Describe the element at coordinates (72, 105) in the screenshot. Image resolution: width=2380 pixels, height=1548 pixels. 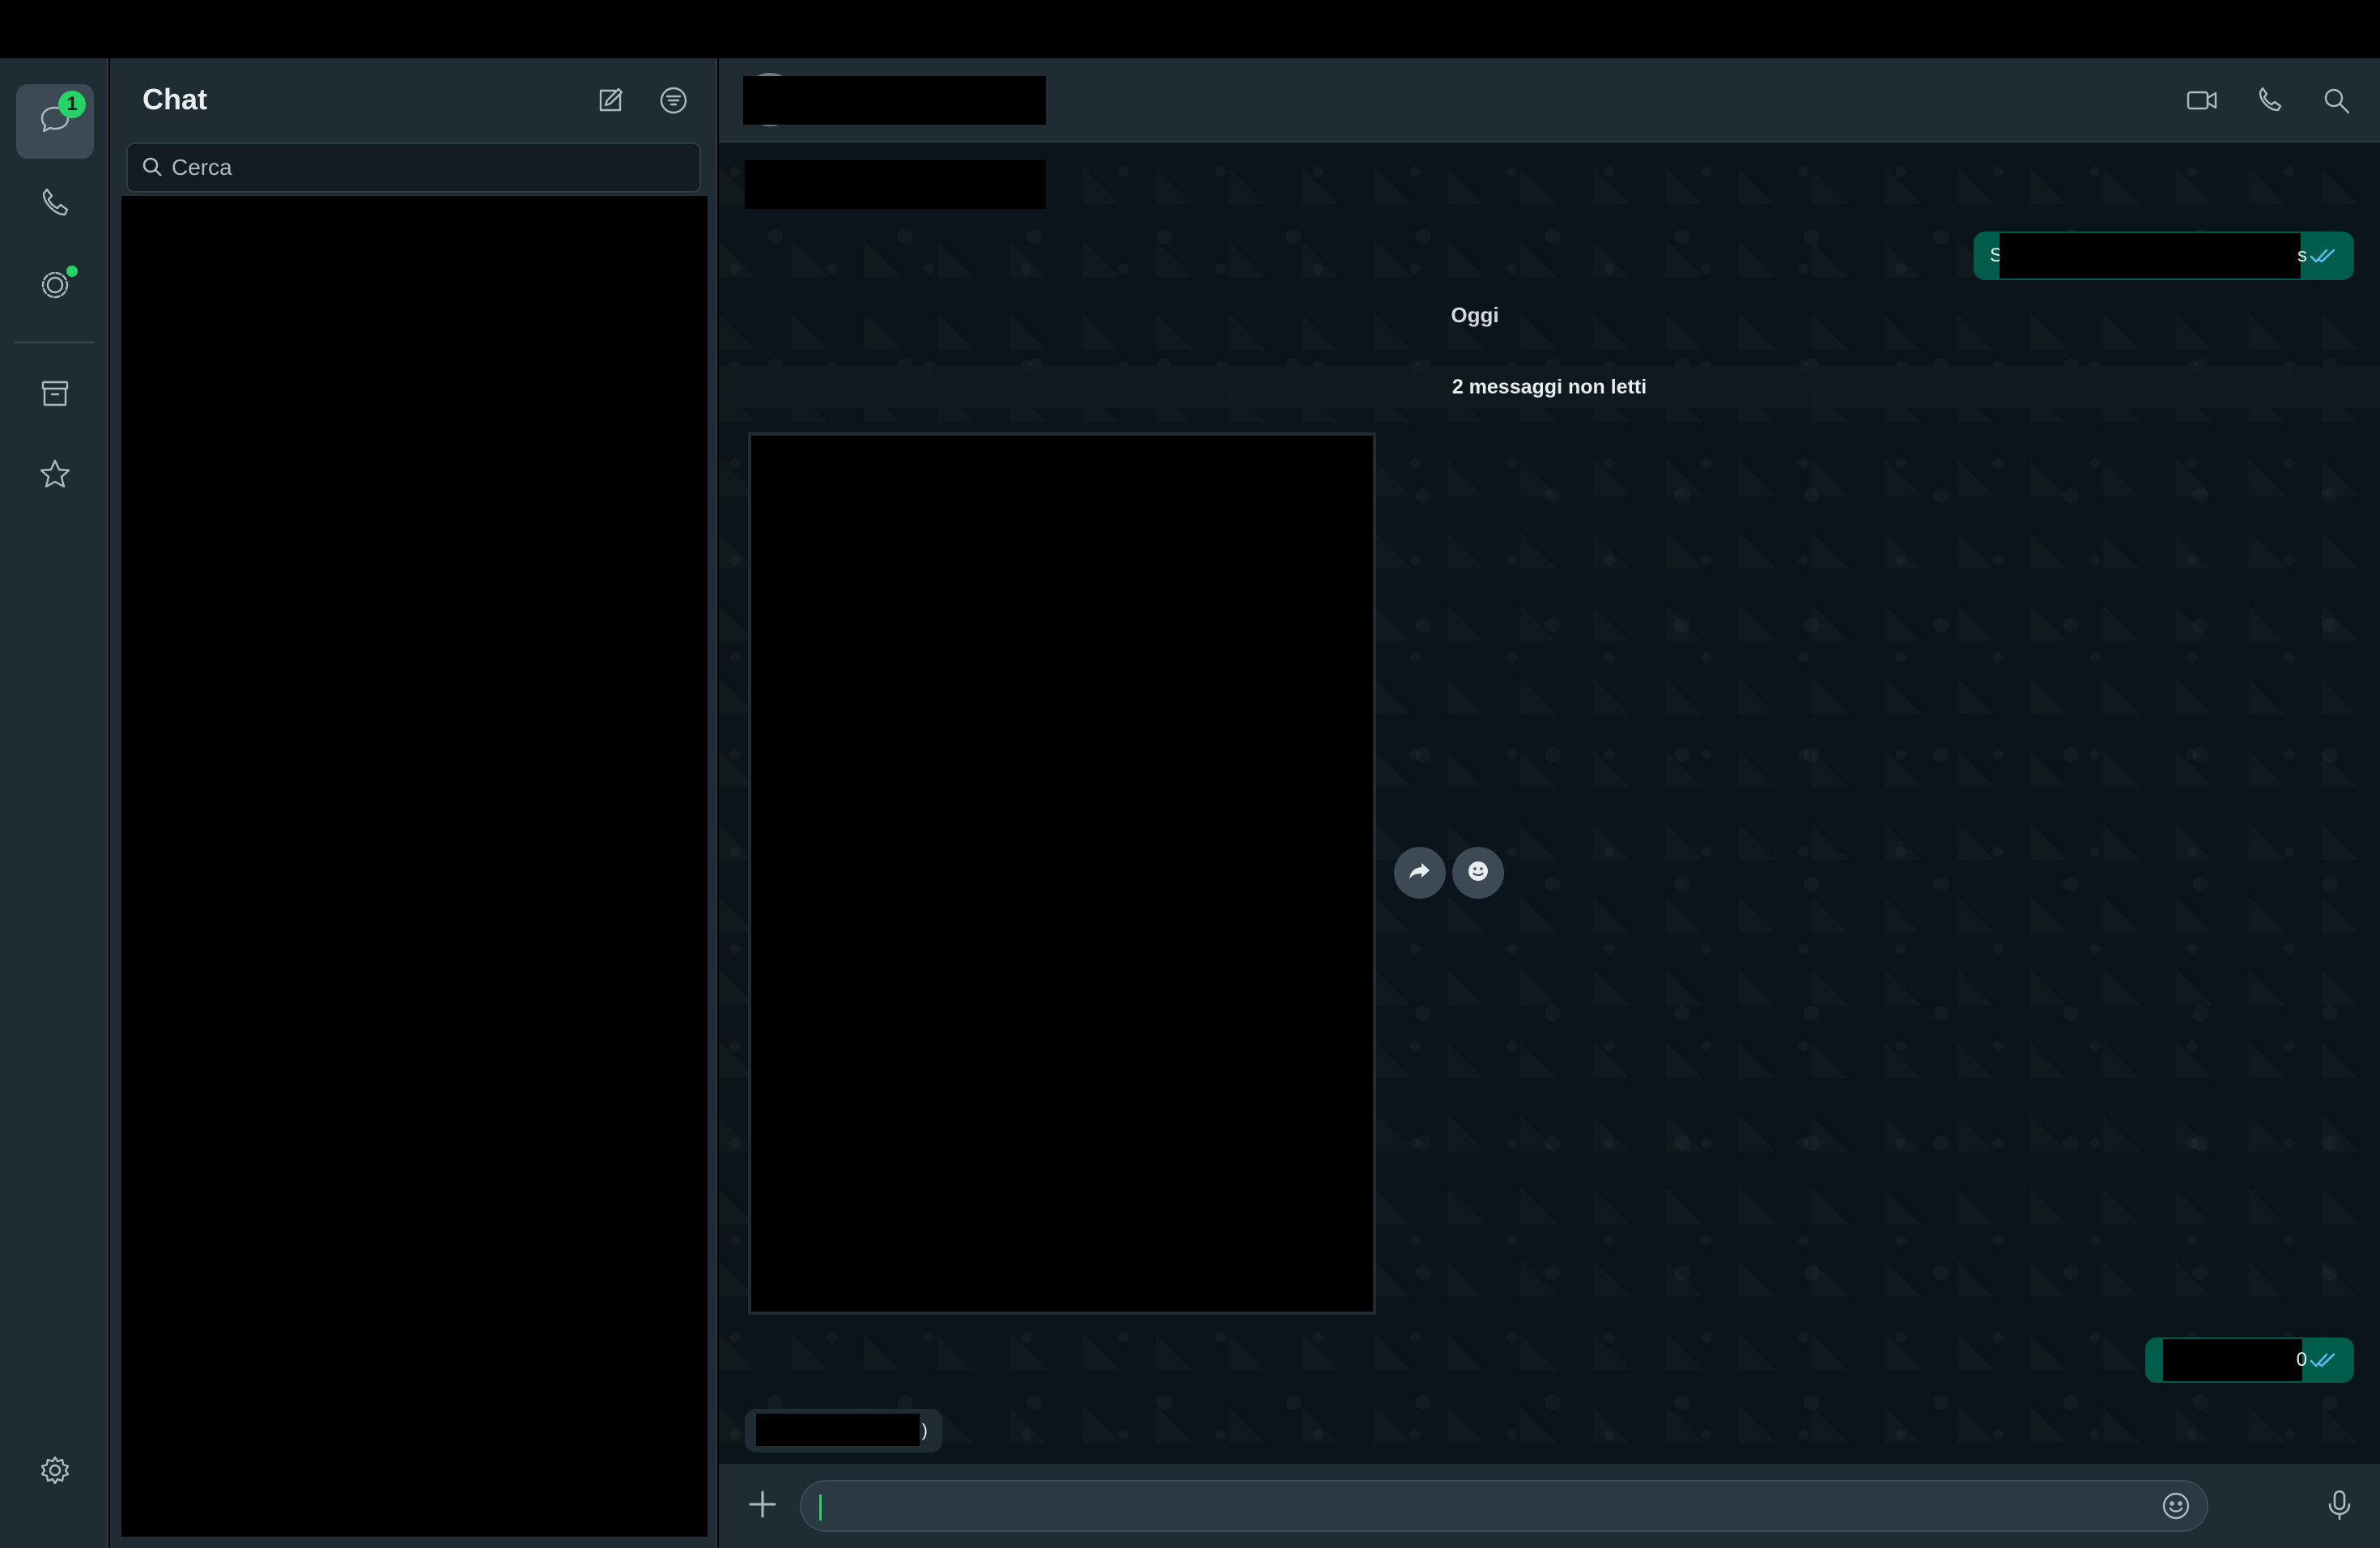
I see `unread-badge: 1` at that location.